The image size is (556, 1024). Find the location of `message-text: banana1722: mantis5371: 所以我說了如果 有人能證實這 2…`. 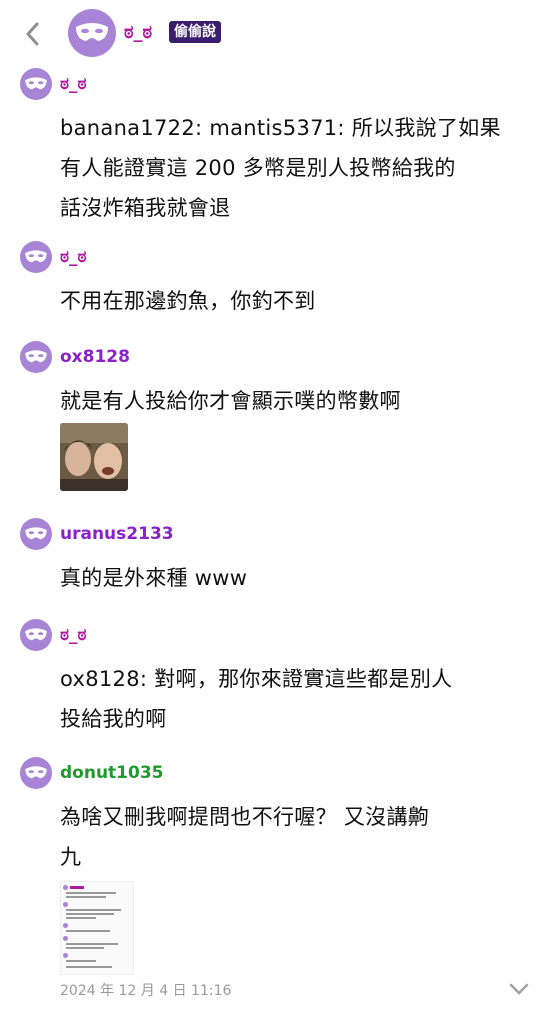

message-text: banana1722: mantis5371: 所以我說了如果 有人能證實這 2… is located at coordinates (280, 168).